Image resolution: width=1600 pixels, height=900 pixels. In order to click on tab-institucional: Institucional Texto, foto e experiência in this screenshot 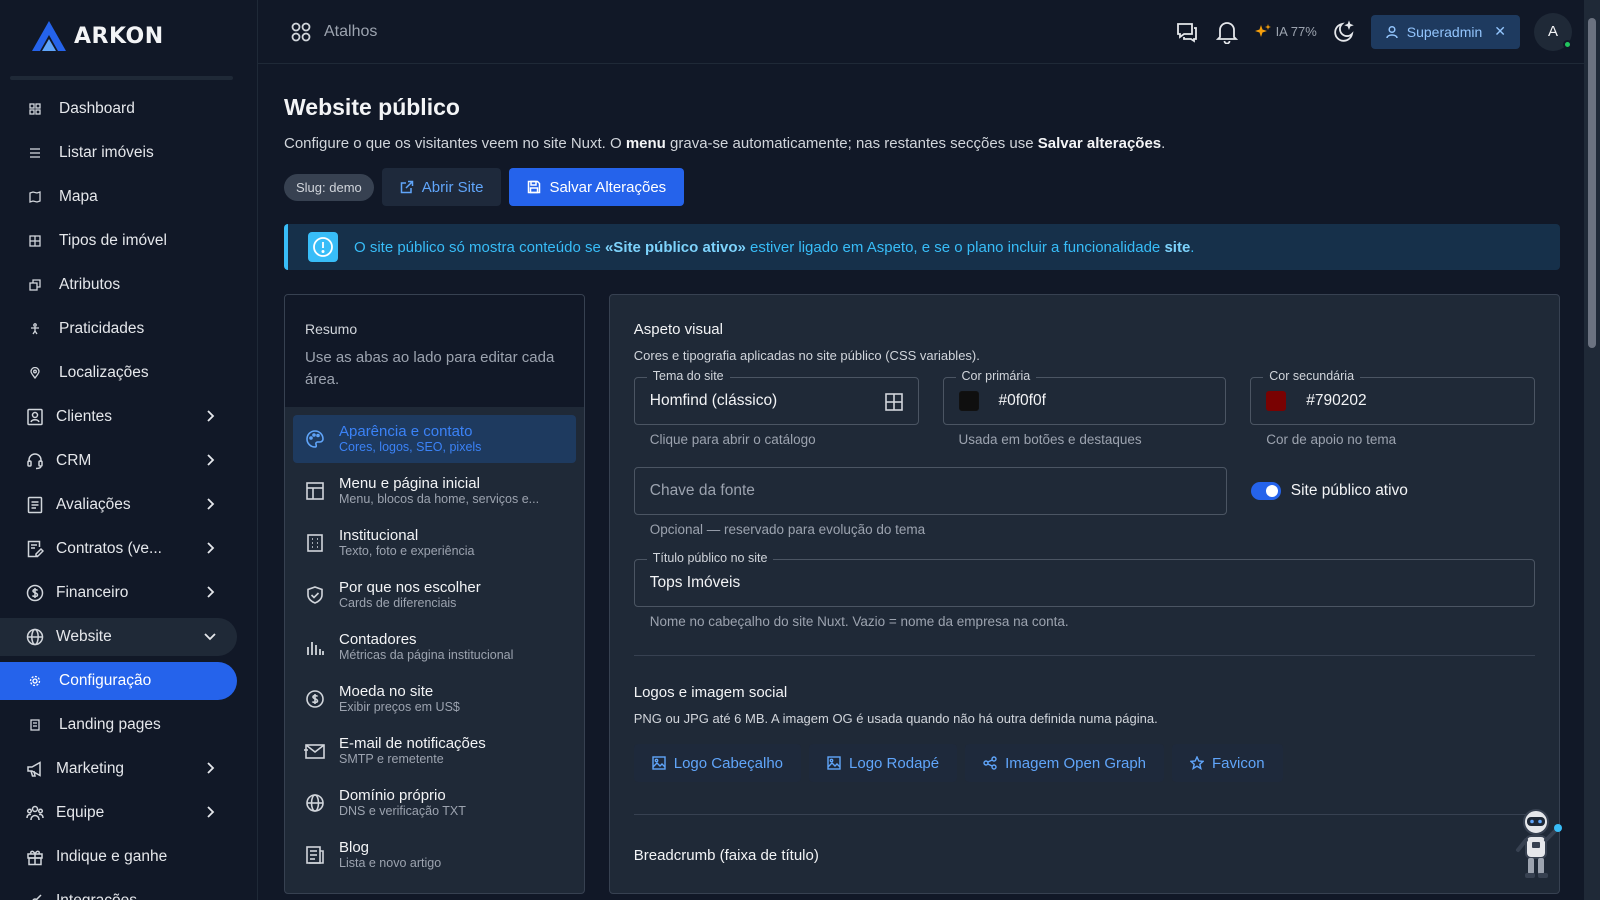, I will do `click(434, 543)`.